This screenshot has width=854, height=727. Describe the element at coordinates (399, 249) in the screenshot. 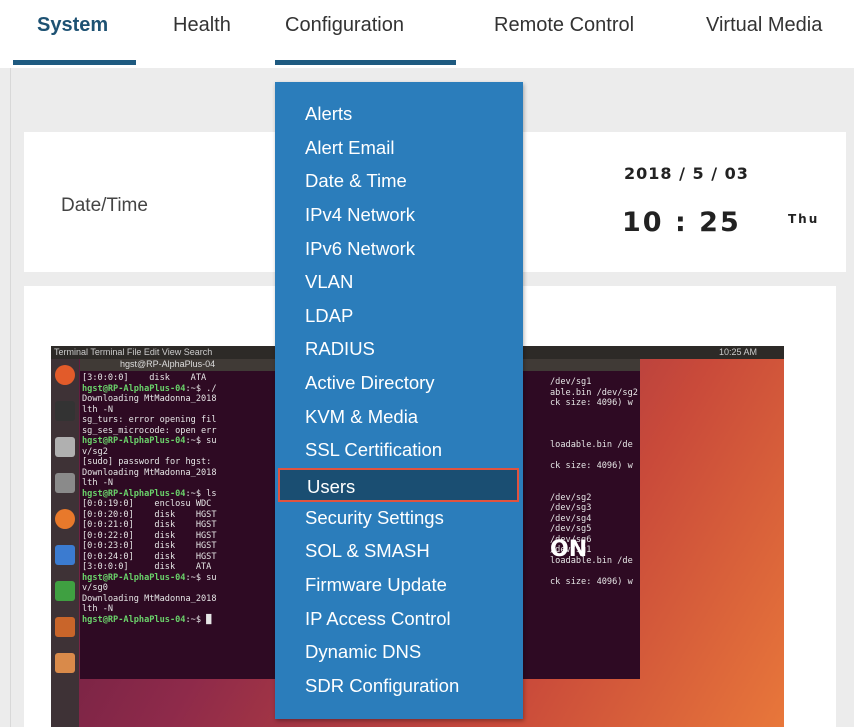

I see `menu-item-ipv6-network: IPv6 Network` at that location.